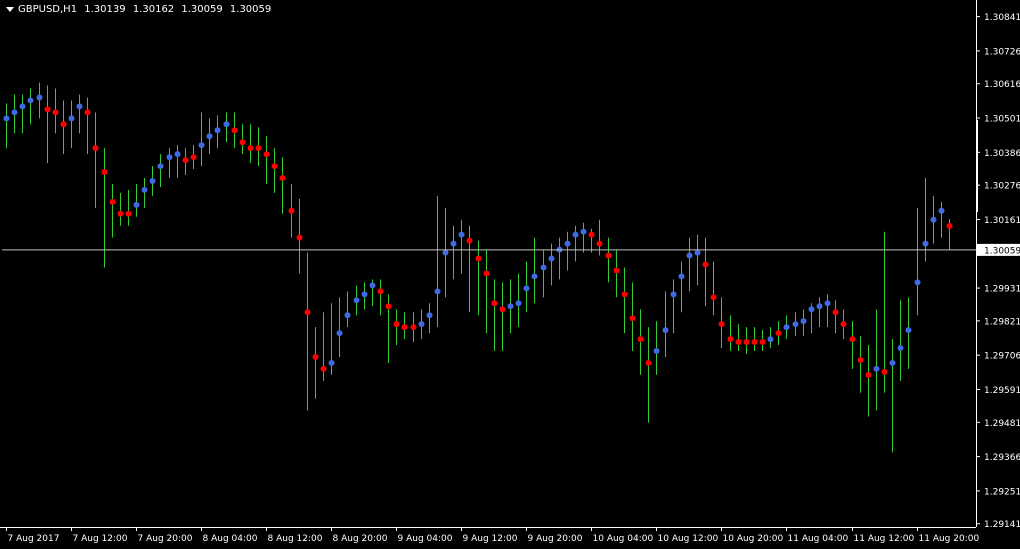  What do you see at coordinates (1002, 458) in the screenshot?
I see `price-tick-label: 1.29366` at bounding box center [1002, 458].